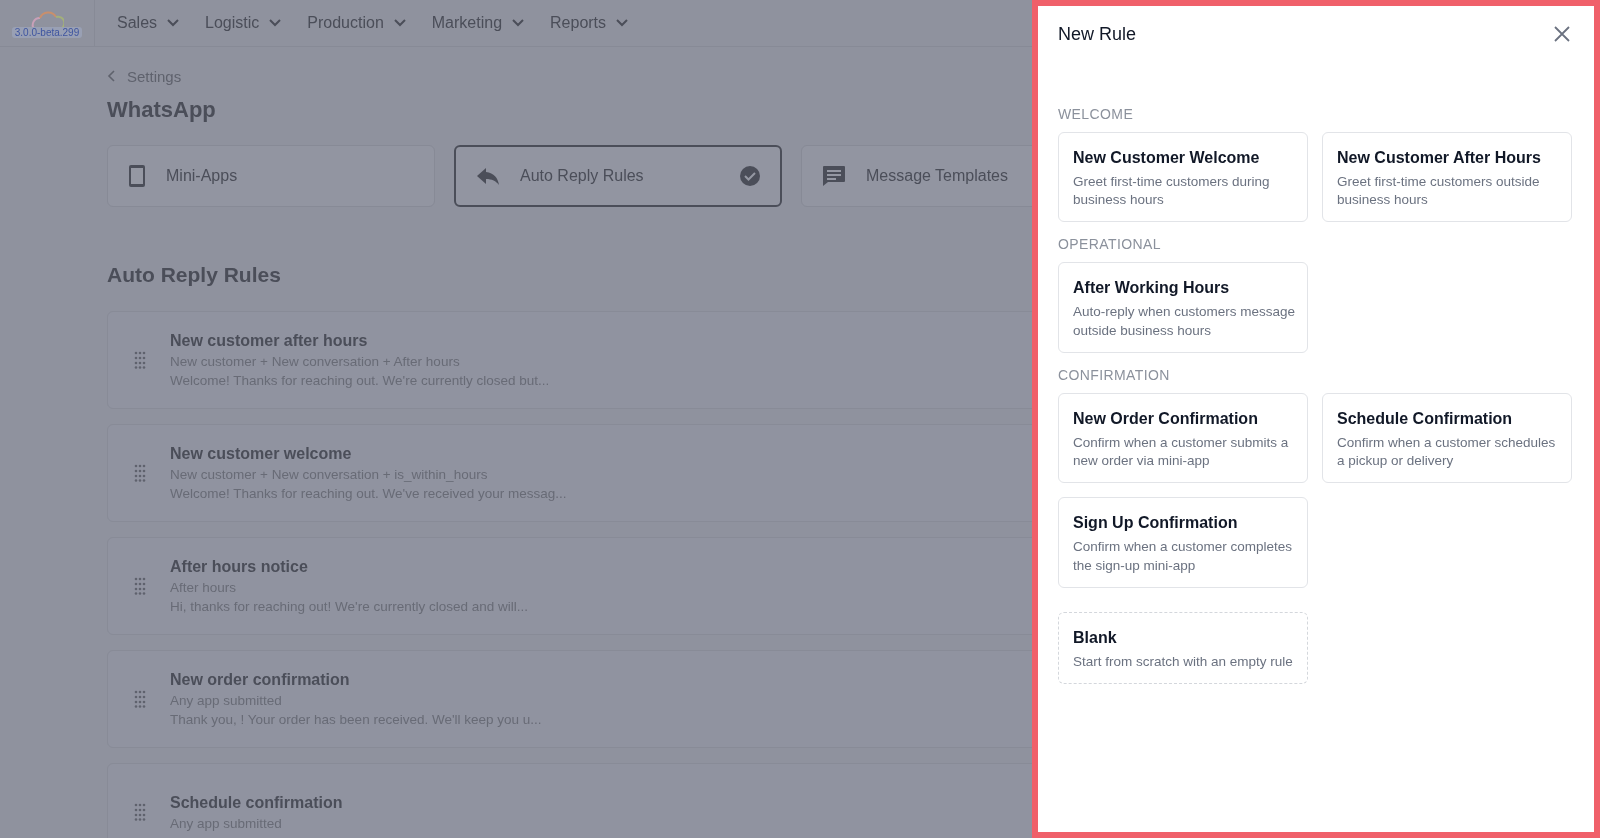  What do you see at coordinates (269, 341) in the screenshot?
I see `rule-title: New customer after hours` at bounding box center [269, 341].